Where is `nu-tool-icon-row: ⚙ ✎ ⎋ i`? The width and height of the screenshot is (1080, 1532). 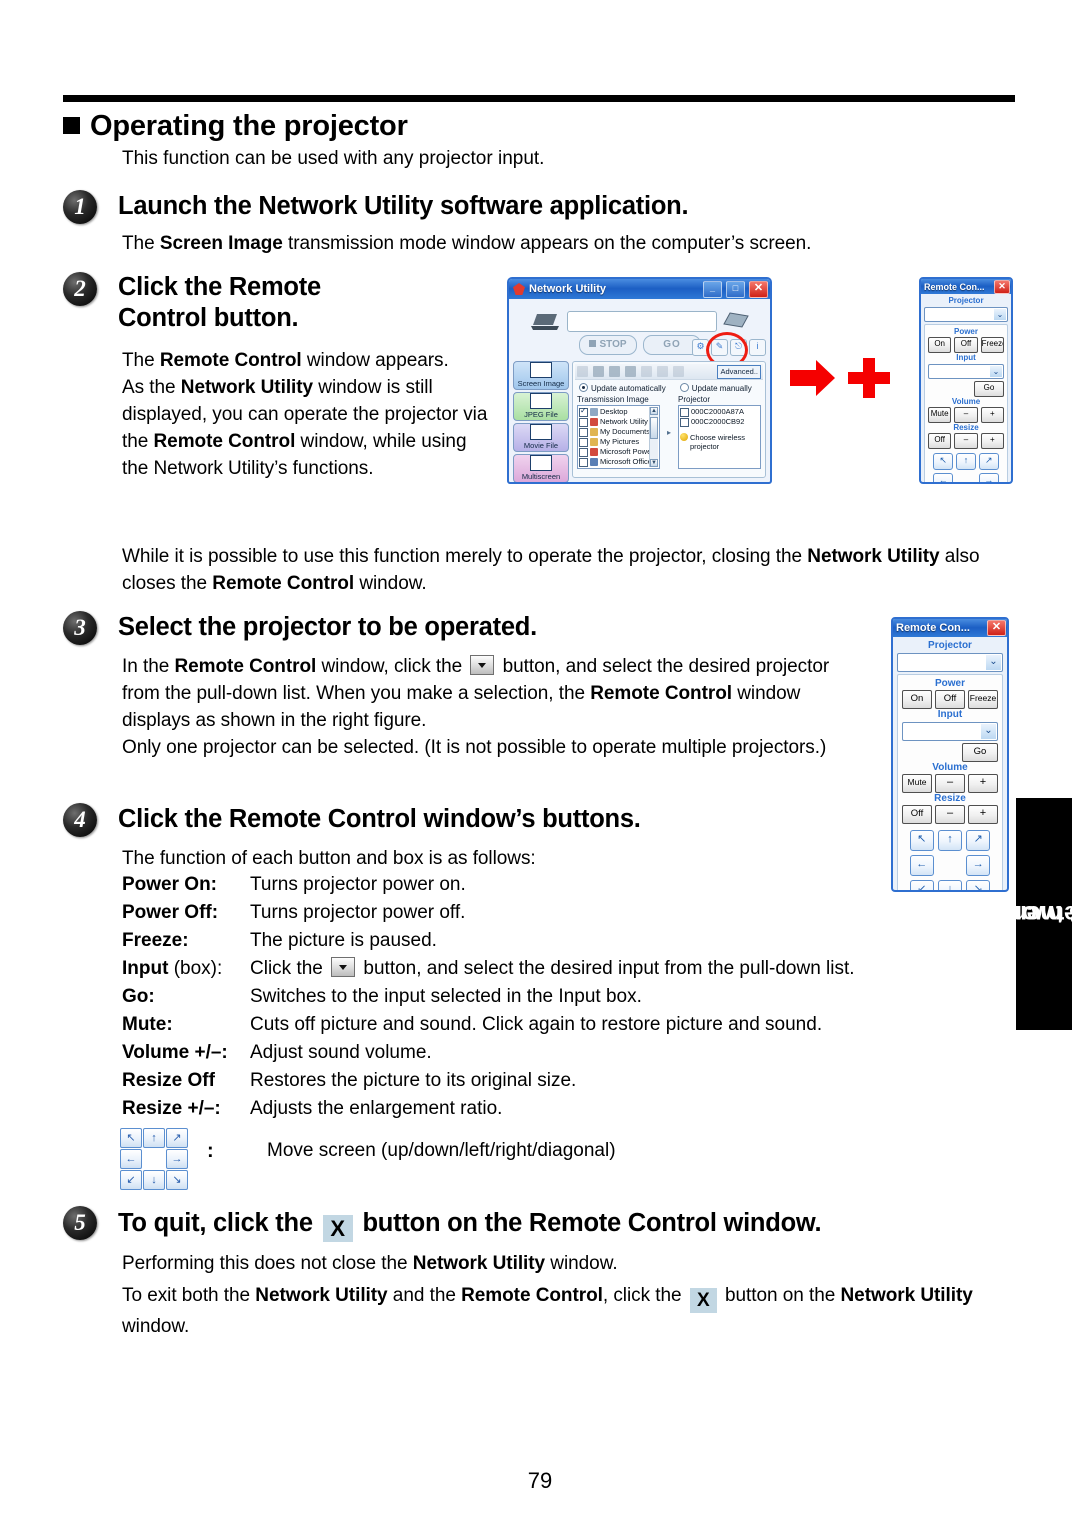 nu-tool-icon-row: ⚙ ✎ ⎋ i is located at coordinates (729, 347).